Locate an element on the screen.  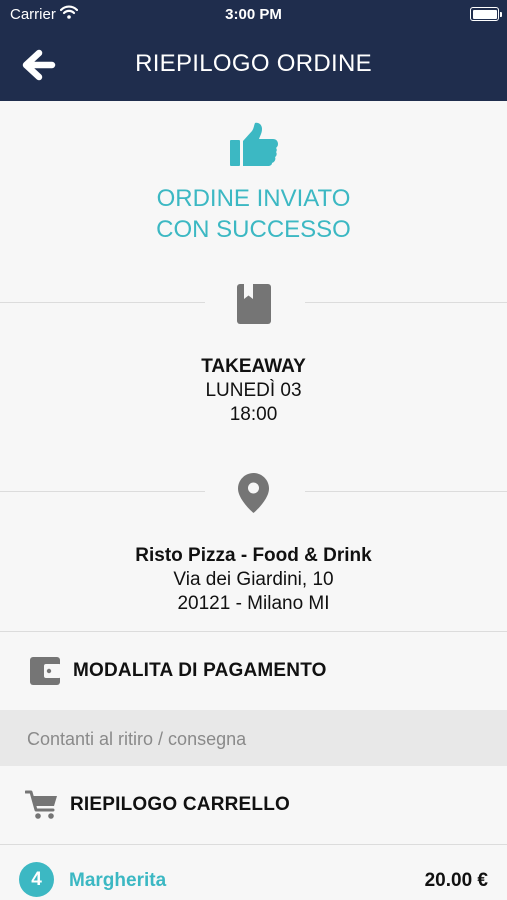
order-type-info: TAKEAWAY LUNEDÌ 03 18:00 is located at coordinates (253, 391).